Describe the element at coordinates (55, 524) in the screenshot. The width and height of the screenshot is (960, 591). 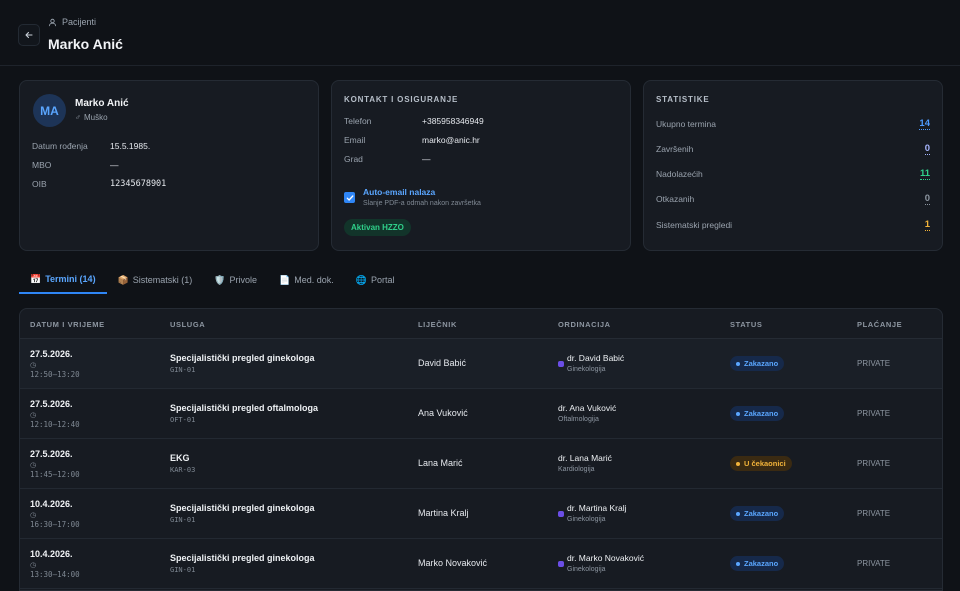
I see `appointment-time: 16:30–17:00` at that location.